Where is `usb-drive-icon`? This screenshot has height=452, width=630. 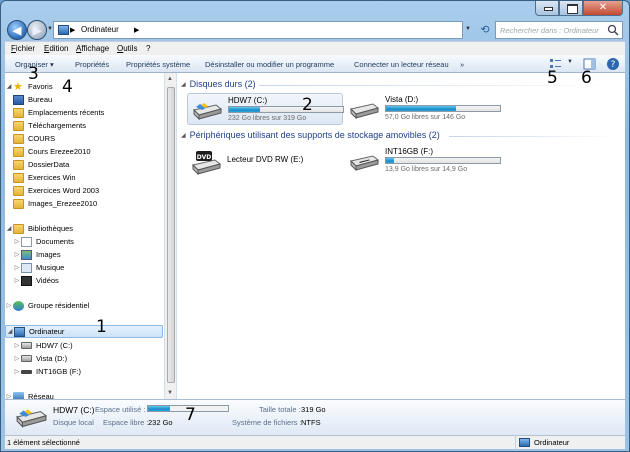
usb-drive-icon is located at coordinates (364, 163).